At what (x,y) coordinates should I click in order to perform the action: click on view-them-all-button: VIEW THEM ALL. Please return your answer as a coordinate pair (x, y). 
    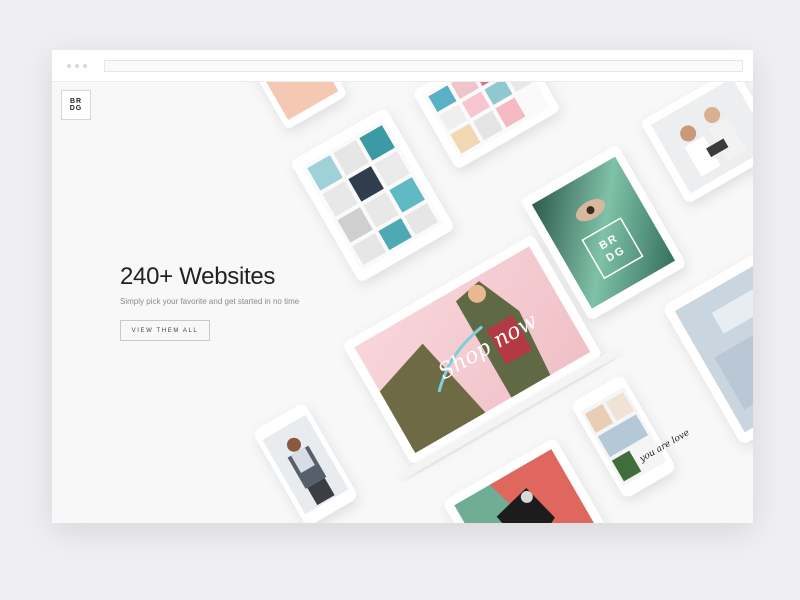
    Looking at the image, I should click on (165, 330).